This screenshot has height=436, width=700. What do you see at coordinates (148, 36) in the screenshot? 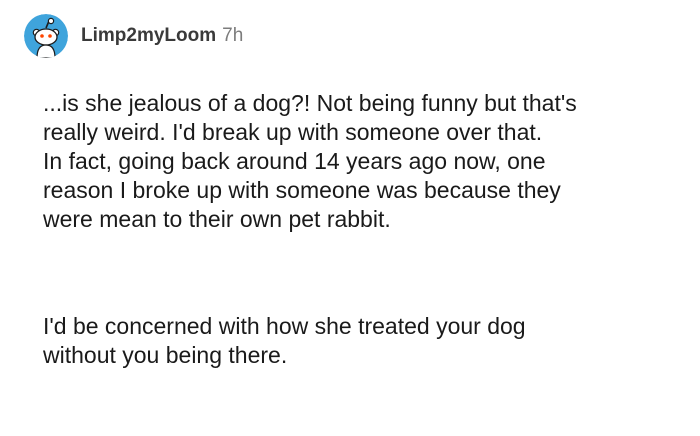
I see `username-link: Limp2myLoom` at bounding box center [148, 36].